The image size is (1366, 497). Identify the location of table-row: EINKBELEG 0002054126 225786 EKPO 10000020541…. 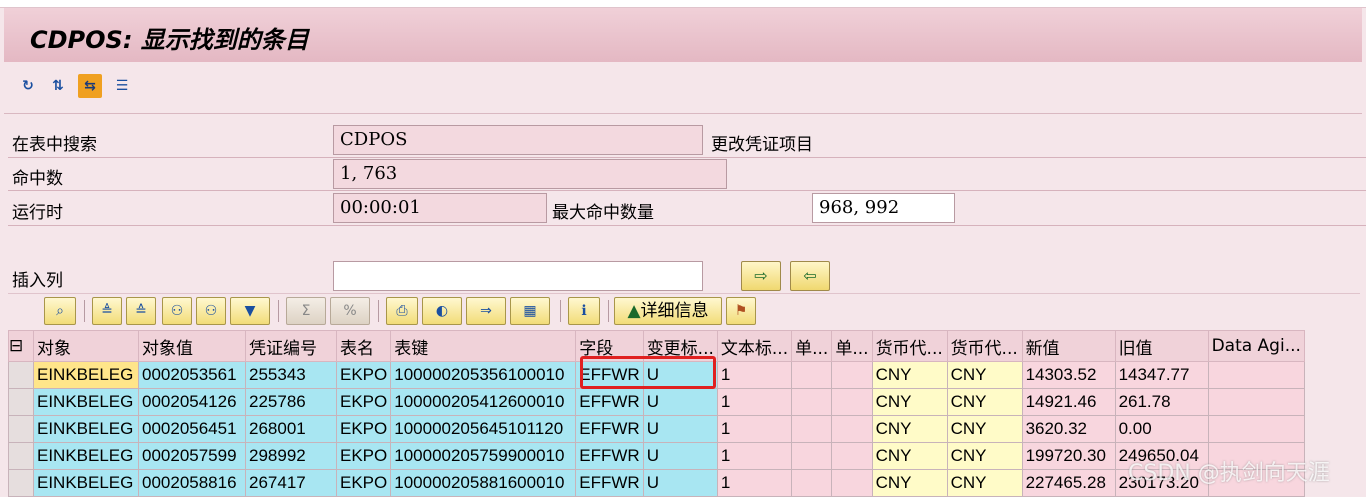
(656, 402).